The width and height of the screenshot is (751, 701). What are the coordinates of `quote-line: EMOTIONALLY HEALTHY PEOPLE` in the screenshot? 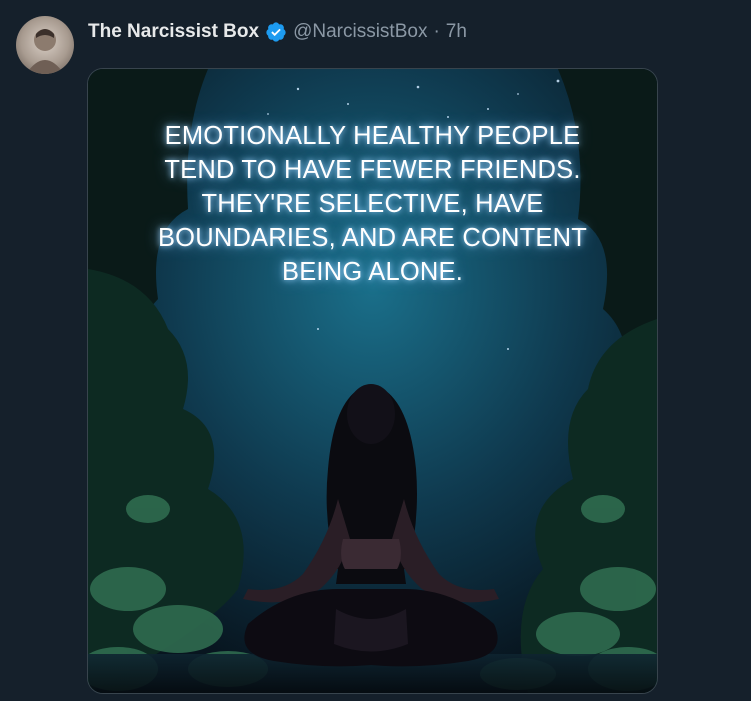 It's located at (372, 136).